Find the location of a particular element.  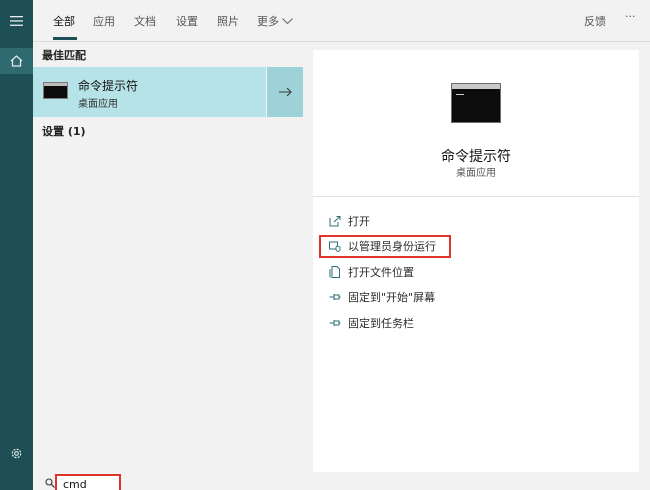

file-location-icon is located at coordinates (334, 272).